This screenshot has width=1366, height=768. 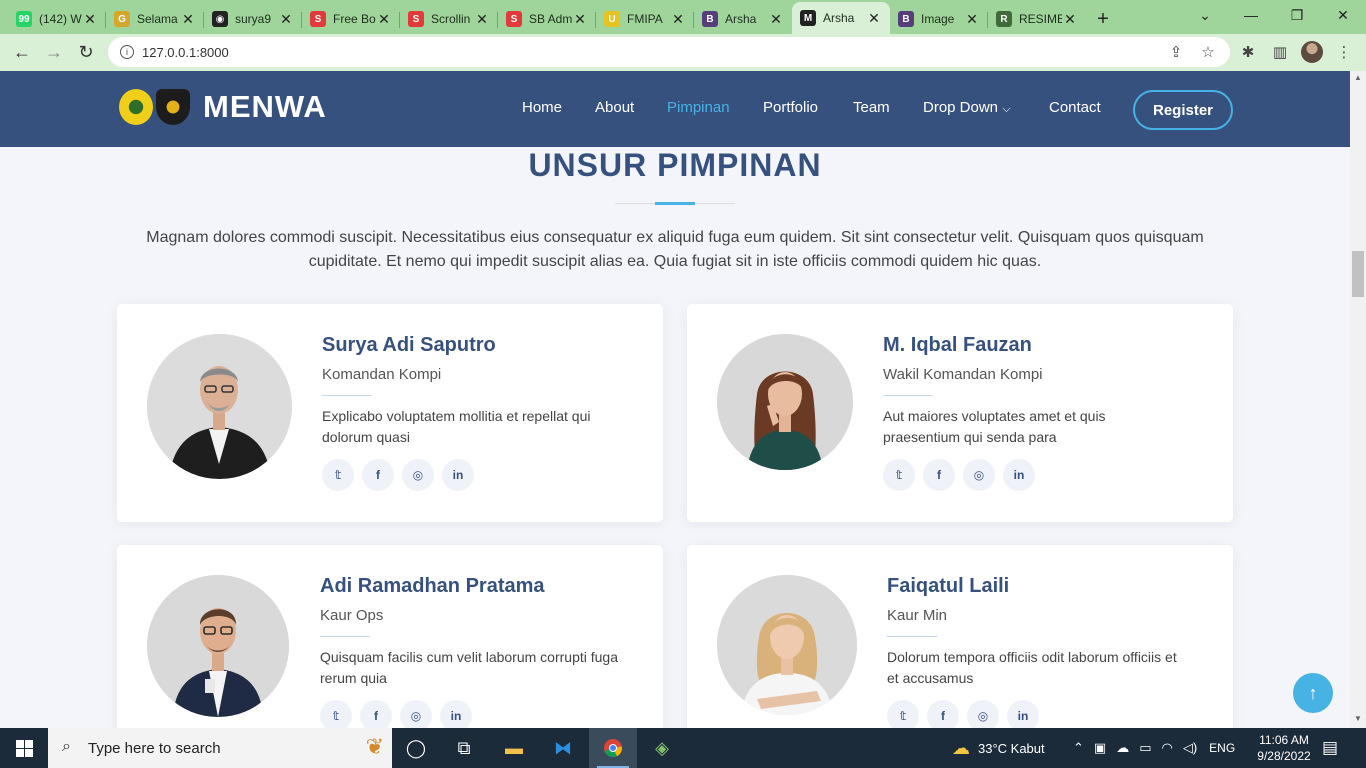 I want to click on notifications-icon: ▤, so click(x=1330, y=748).